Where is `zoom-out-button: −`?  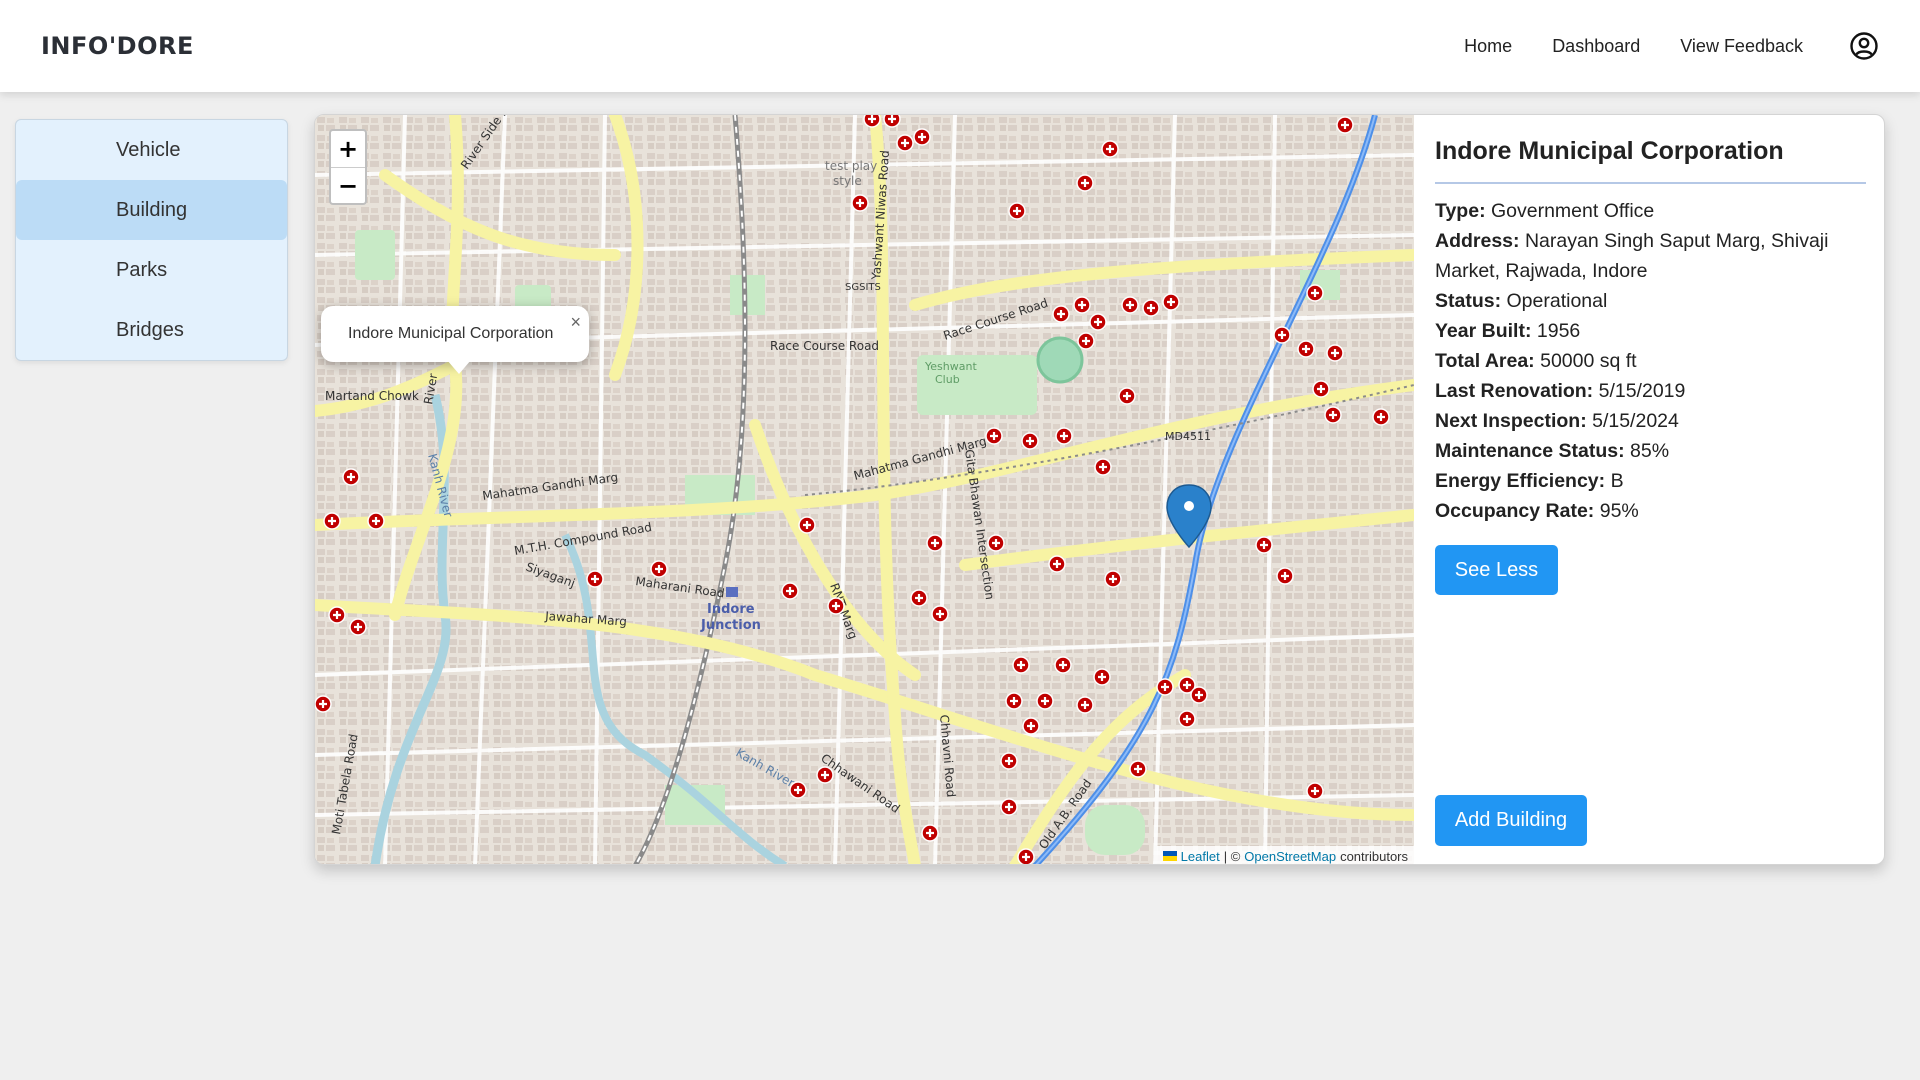 zoom-out-button: − is located at coordinates (348, 185).